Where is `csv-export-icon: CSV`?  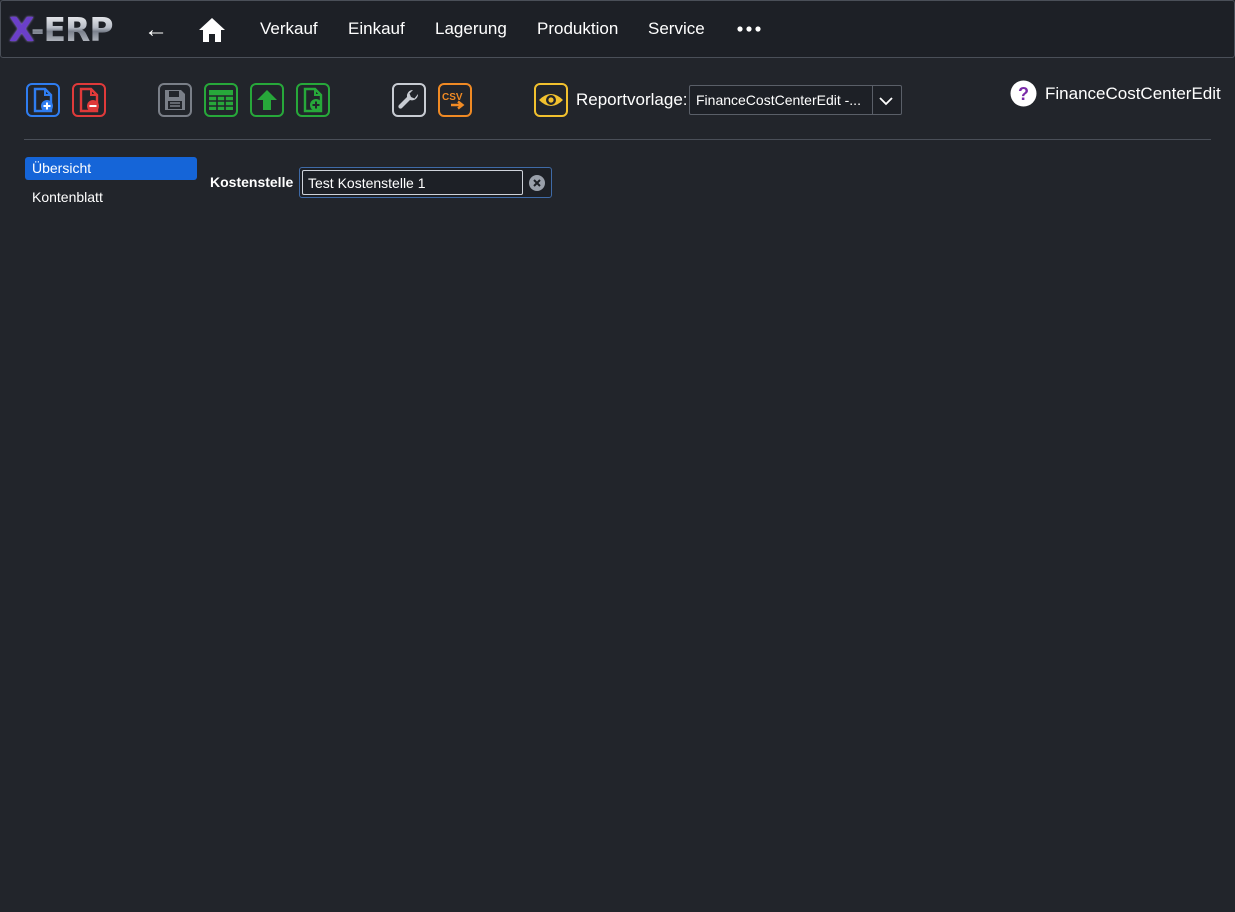
csv-export-icon: CSV is located at coordinates (453, 101).